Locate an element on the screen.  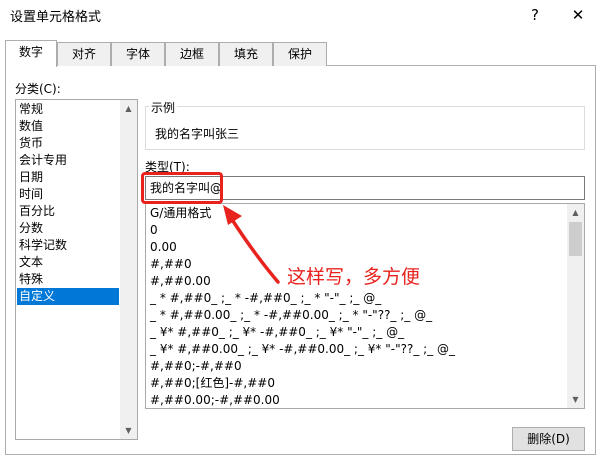
category-item-currency: 货币 is located at coordinates (30, 143).